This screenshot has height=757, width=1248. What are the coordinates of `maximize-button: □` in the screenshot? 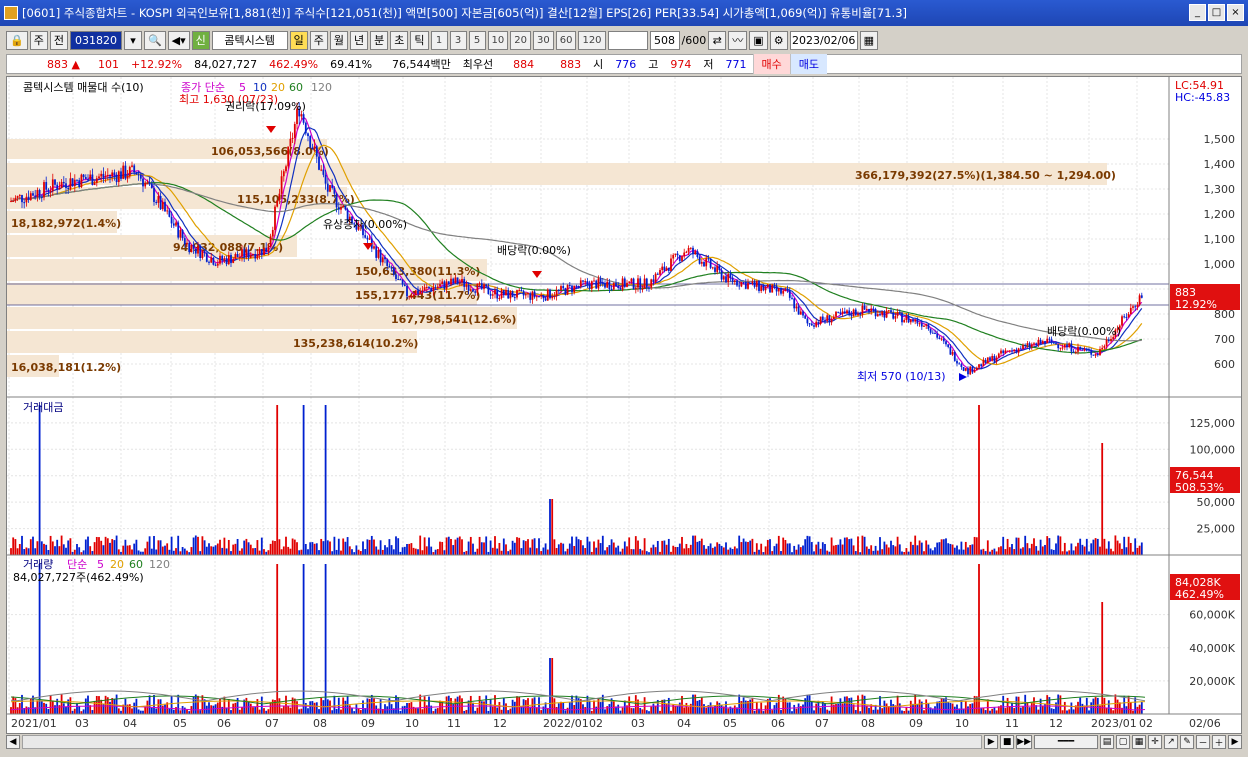 It's located at (1216, 12).